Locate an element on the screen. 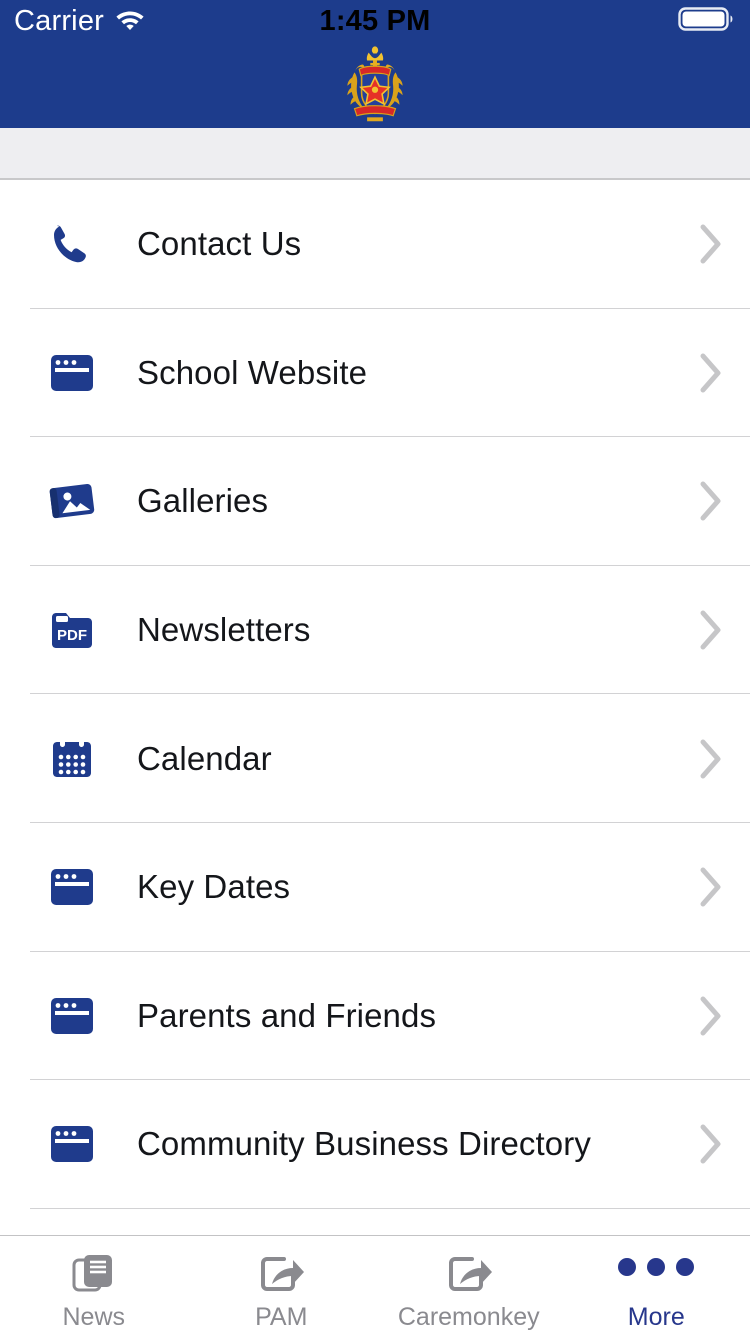 Image resolution: width=750 pixels, height=1334 pixels. tab-label: Caremonkey is located at coordinates (468, 1316).